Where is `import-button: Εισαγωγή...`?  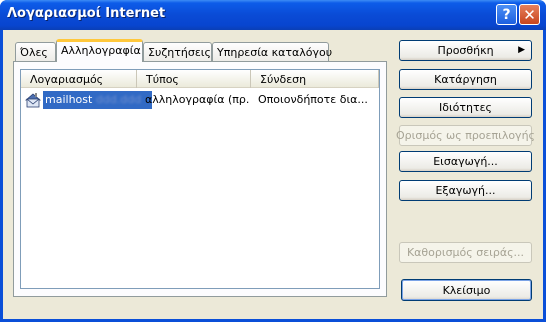 import-button: Εισαγωγή... is located at coordinates (465, 161).